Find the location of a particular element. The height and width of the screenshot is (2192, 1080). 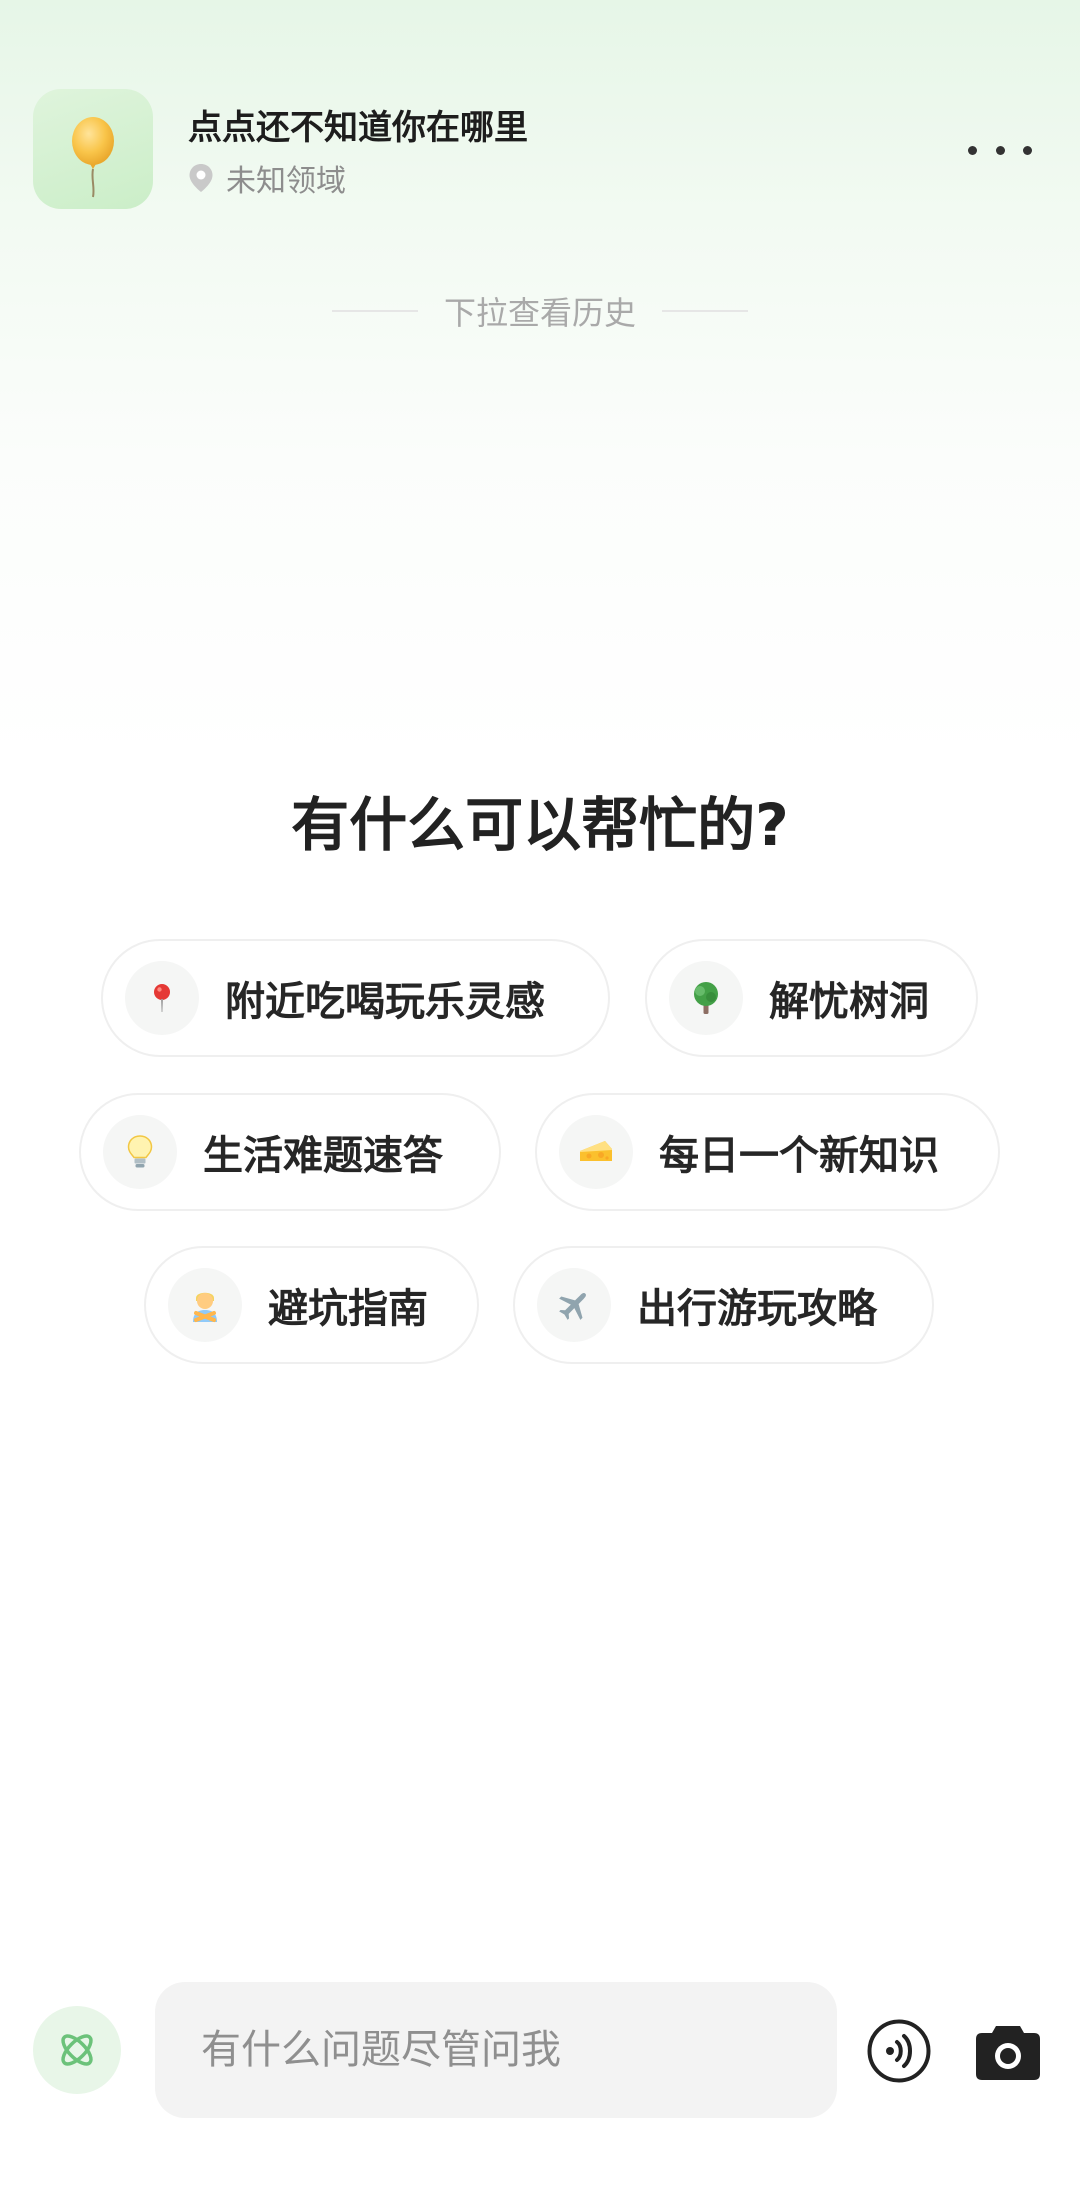

location-pin-icon is located at coordinates (201, 178).